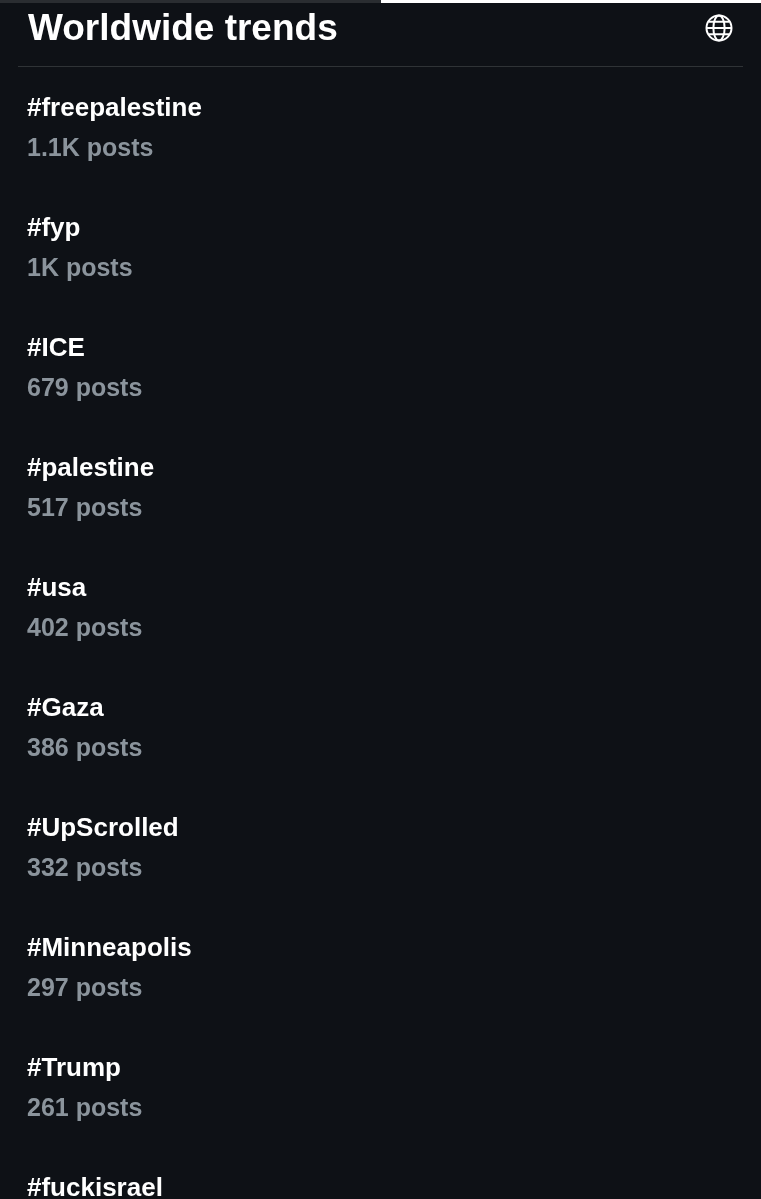 The image size is (761, 1199). Describe the element at coordinates (380, 467) in the screenshot. I see `trend-hashtag: #palestine` at that location.